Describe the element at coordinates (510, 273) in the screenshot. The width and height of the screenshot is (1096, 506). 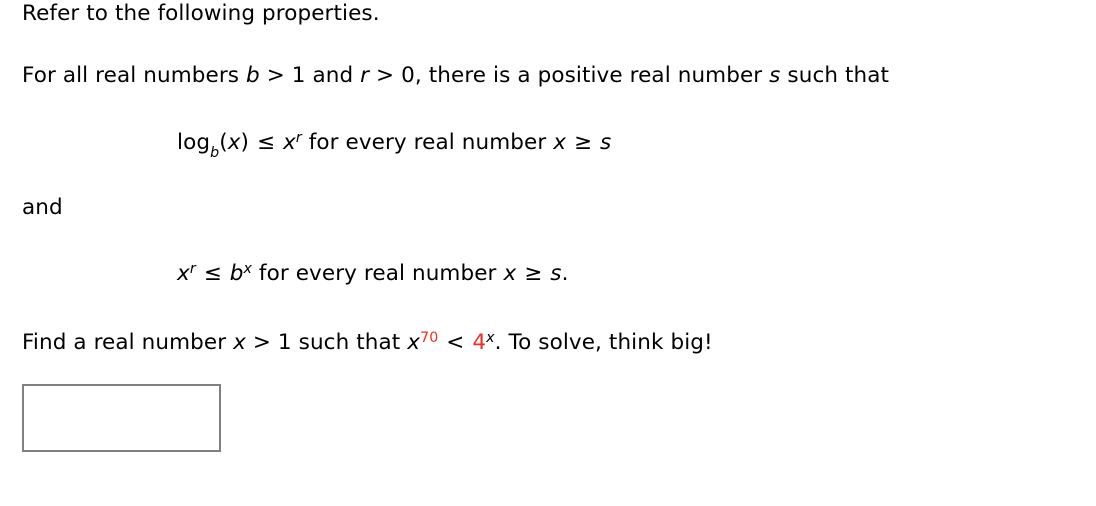
I see `property-two-tail-variable: x` at that location.